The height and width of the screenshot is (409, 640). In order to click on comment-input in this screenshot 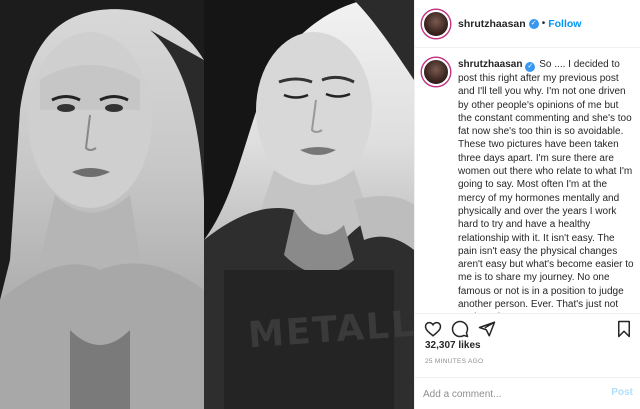, I will do `click(508, 394)`.